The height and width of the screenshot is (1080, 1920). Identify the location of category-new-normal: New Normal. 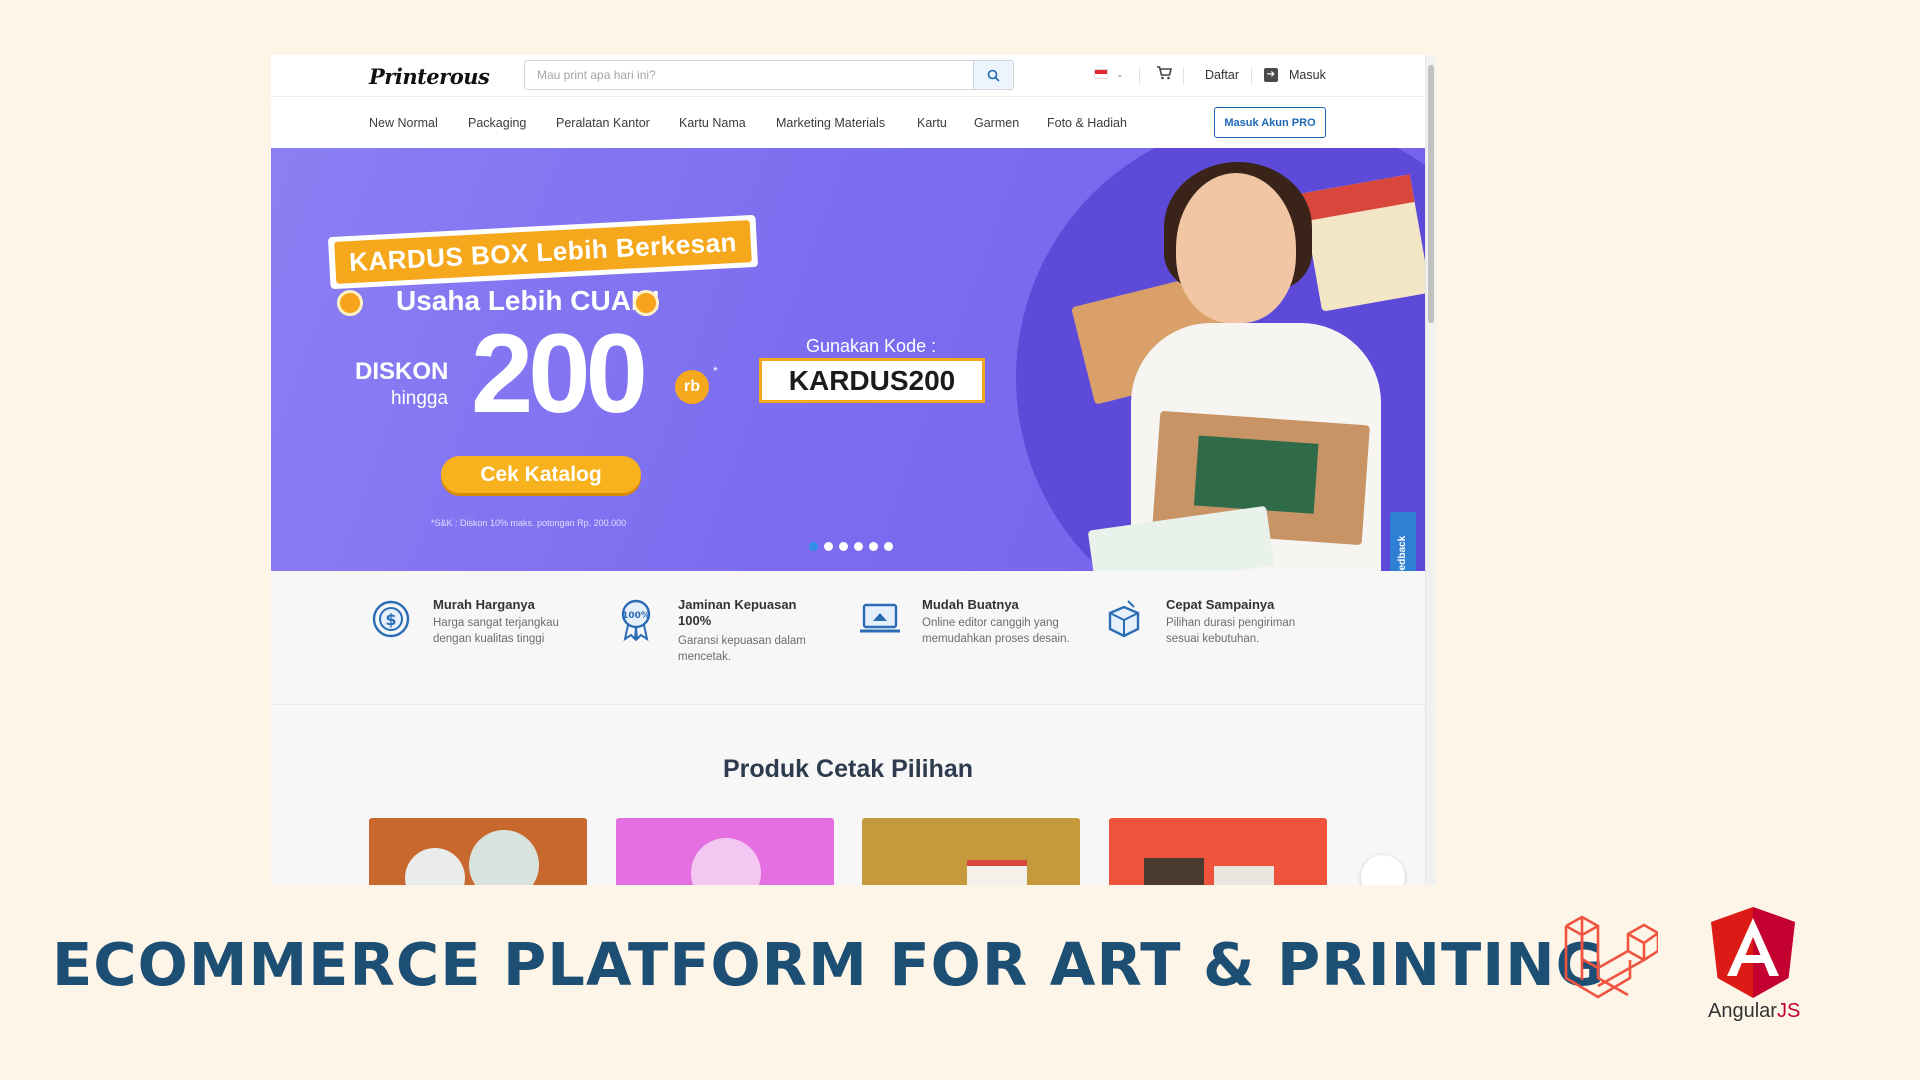
(403, 123).